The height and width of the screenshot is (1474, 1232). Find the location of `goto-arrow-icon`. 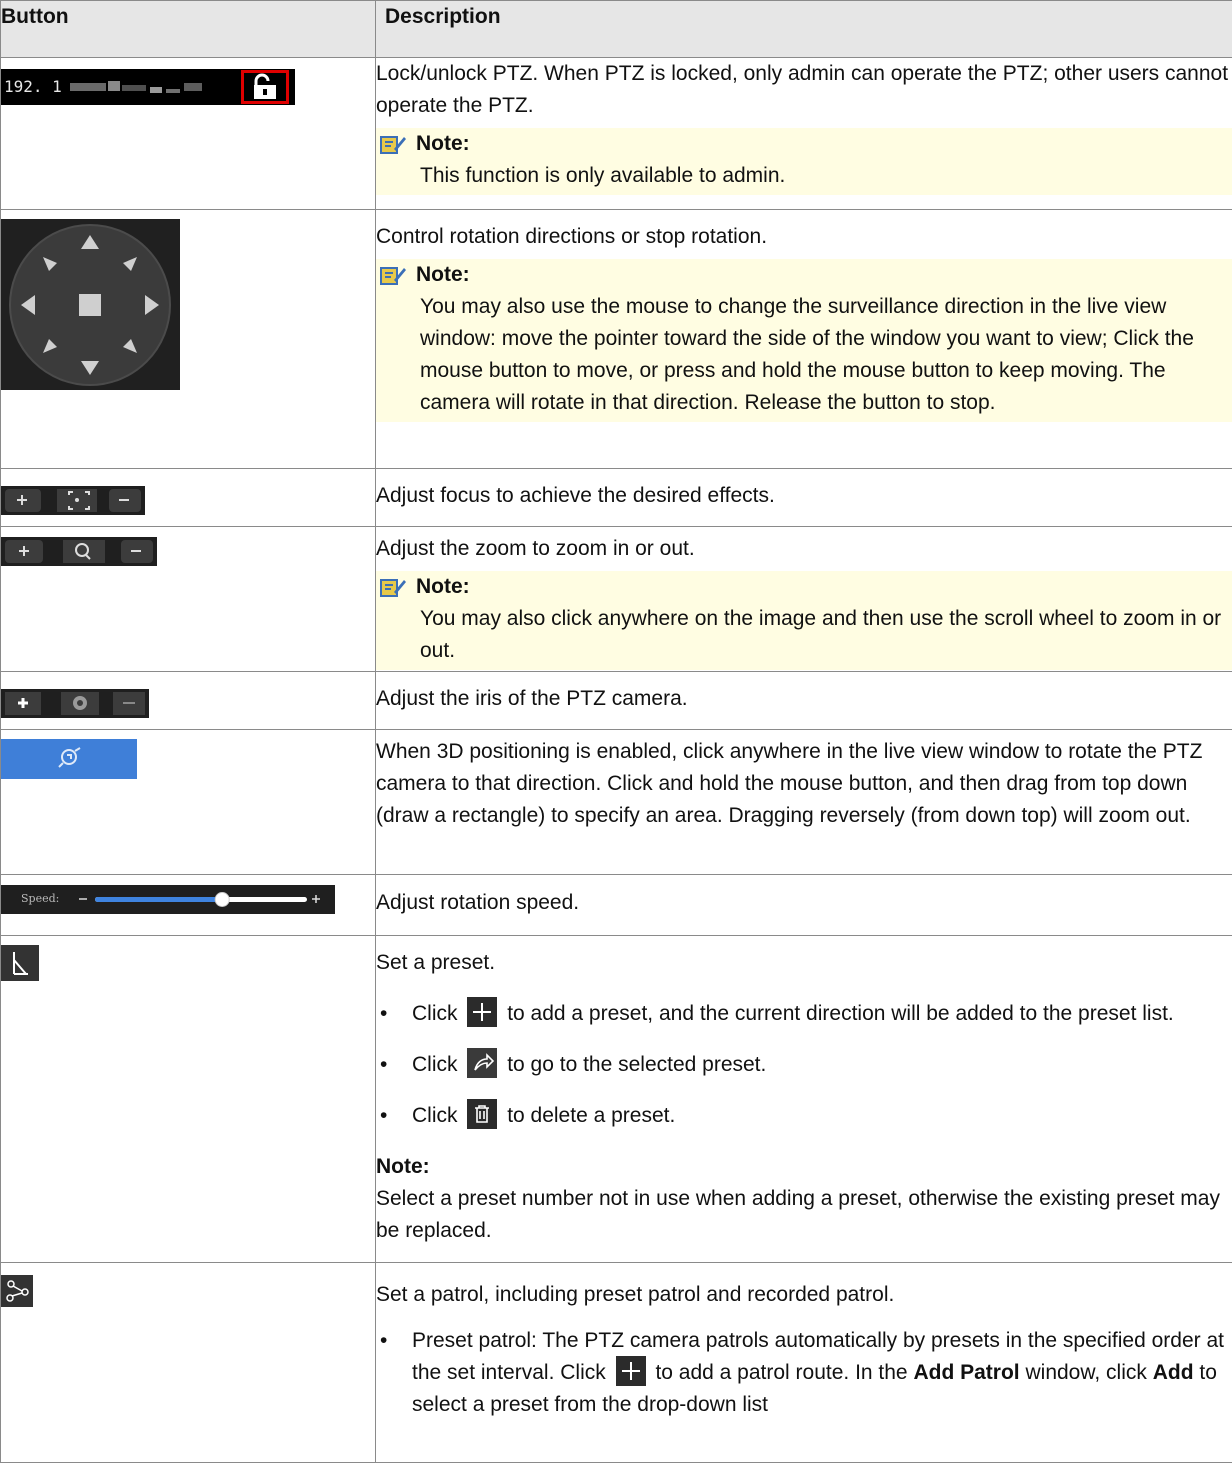

goto-arrow-icon is located at coordinates (482, 1063).